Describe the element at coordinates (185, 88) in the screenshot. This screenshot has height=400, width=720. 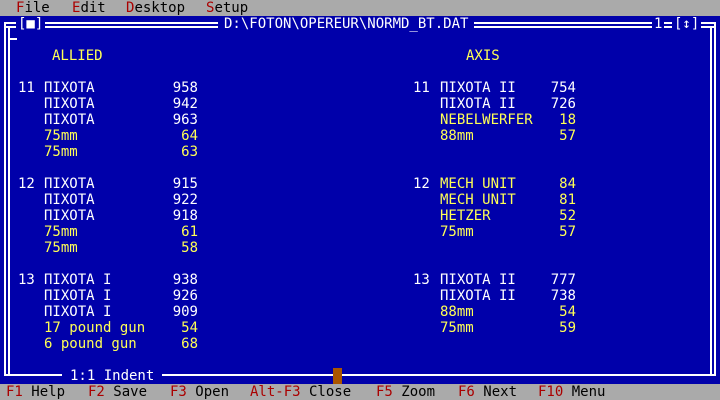
I see `allied-unit-value: 958` at that location.